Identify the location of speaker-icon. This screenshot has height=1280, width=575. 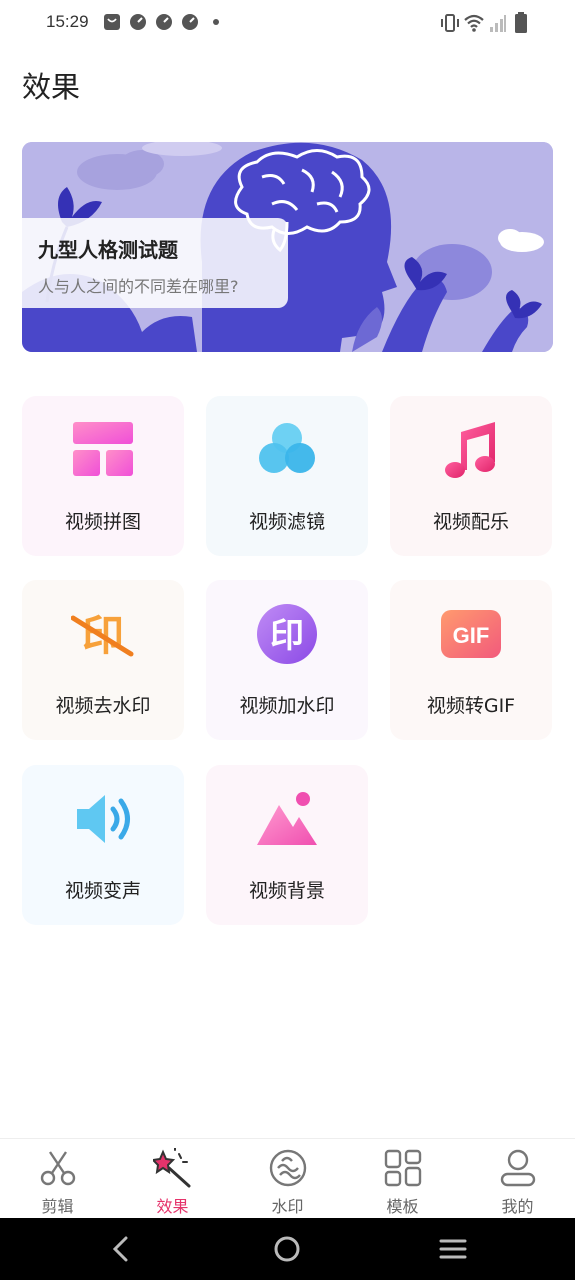
(103, 819).